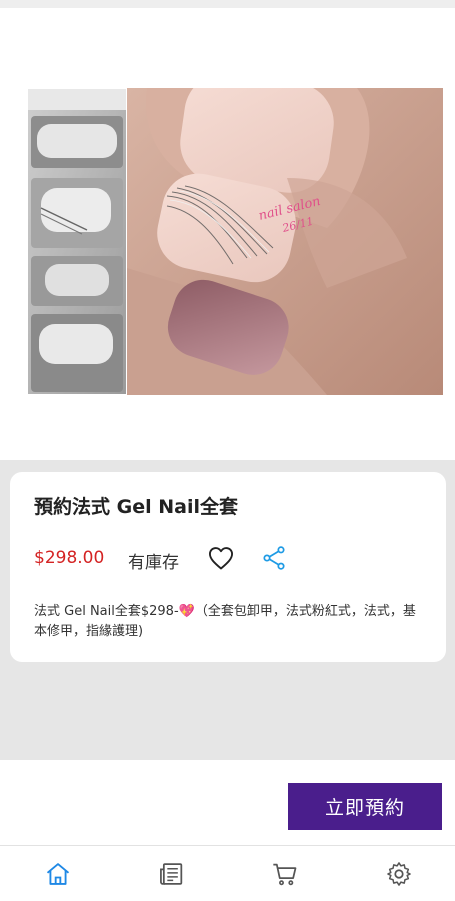 The width and height of the screenshot is (455, 901). I want to click on stock-status: 有庫存, so click(153, 563).